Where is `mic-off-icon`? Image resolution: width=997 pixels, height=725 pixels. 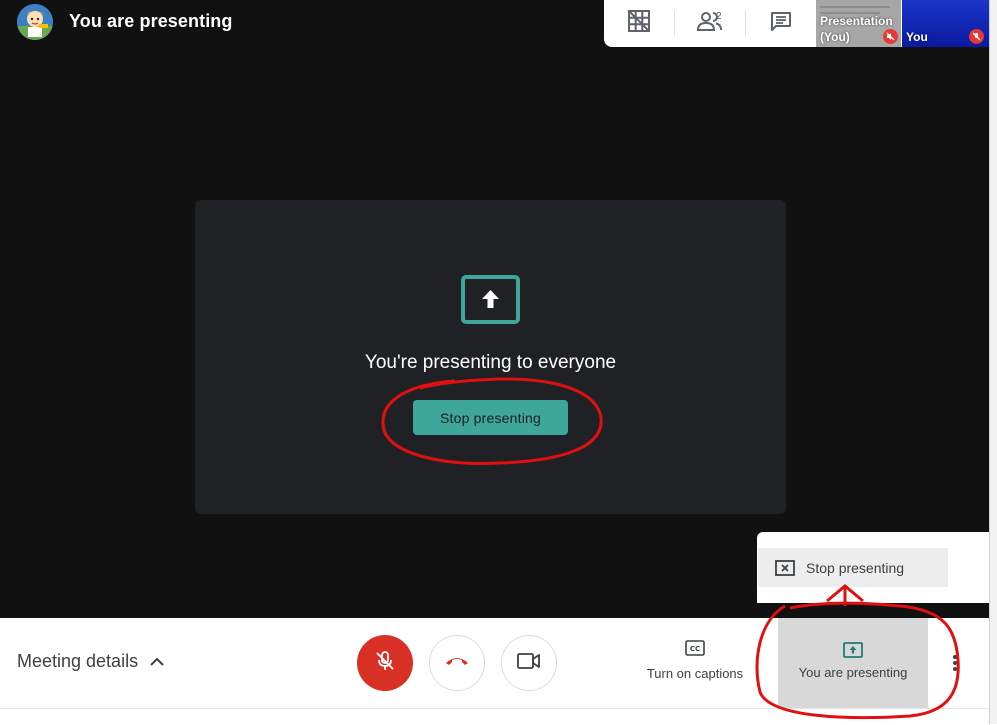 mic-off-icon is located at coordinates (385, 663).